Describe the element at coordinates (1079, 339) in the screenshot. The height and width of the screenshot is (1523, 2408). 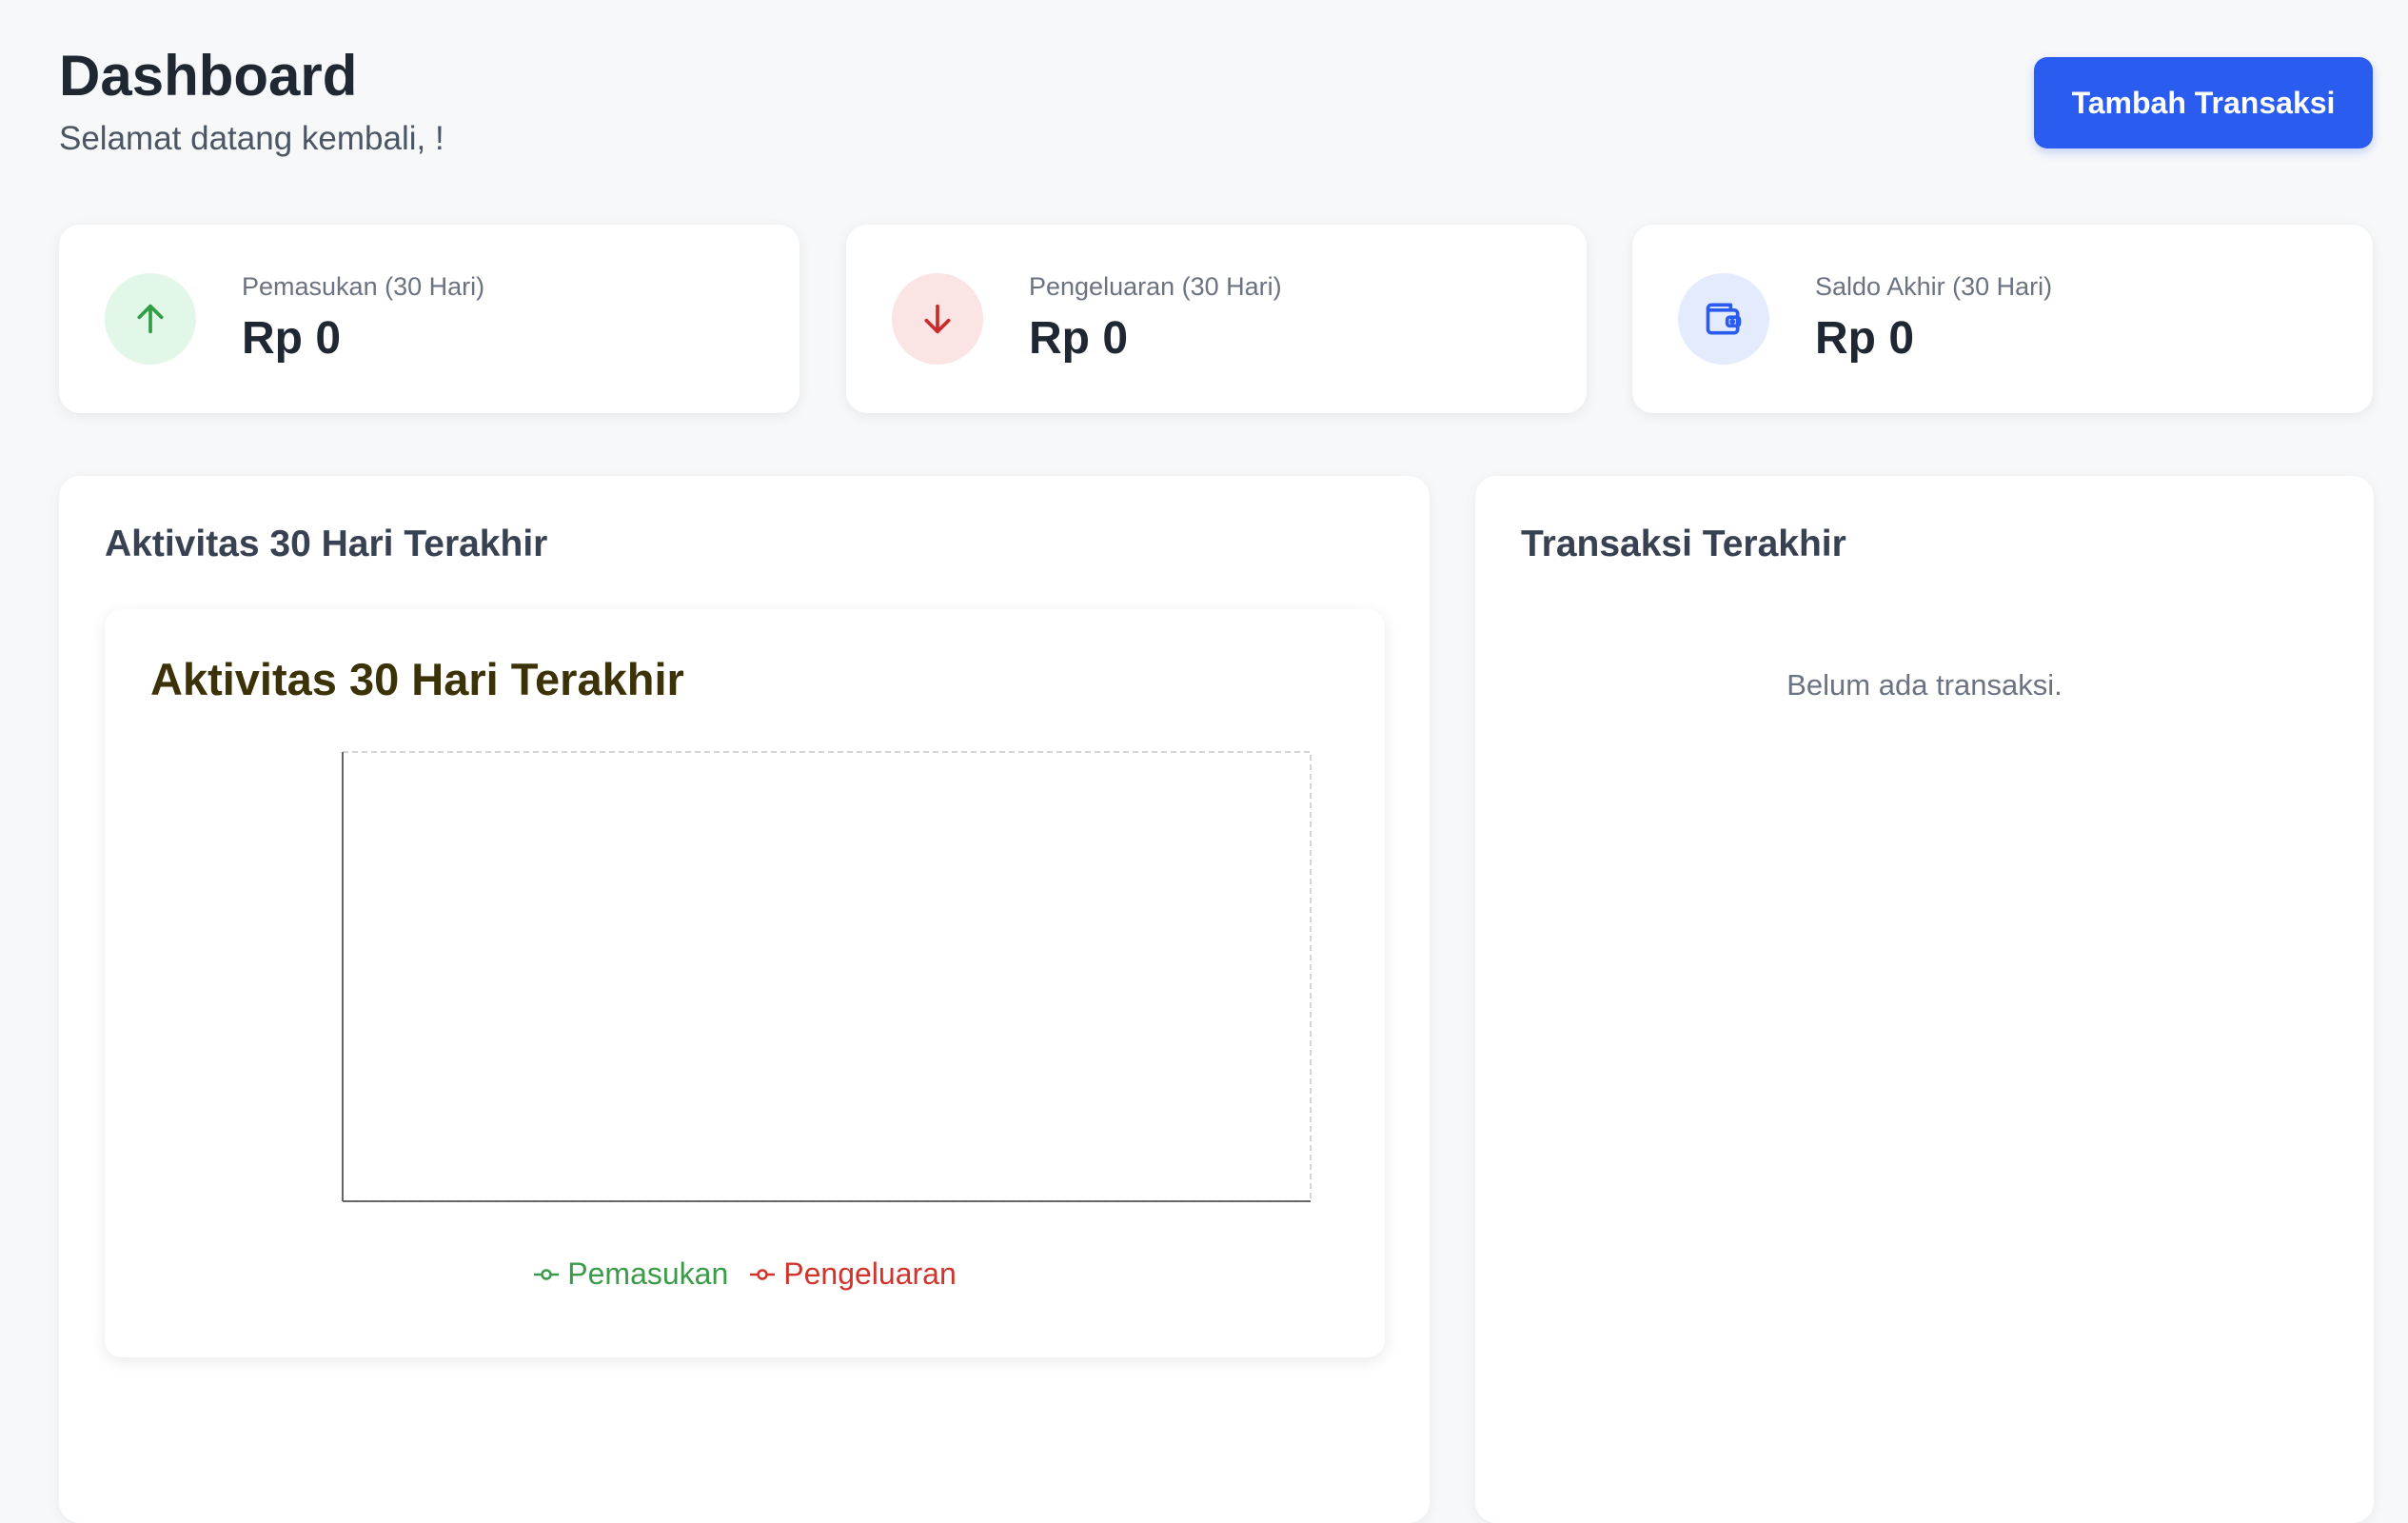
I see `expense-stat-value: Rp 0` at that location.